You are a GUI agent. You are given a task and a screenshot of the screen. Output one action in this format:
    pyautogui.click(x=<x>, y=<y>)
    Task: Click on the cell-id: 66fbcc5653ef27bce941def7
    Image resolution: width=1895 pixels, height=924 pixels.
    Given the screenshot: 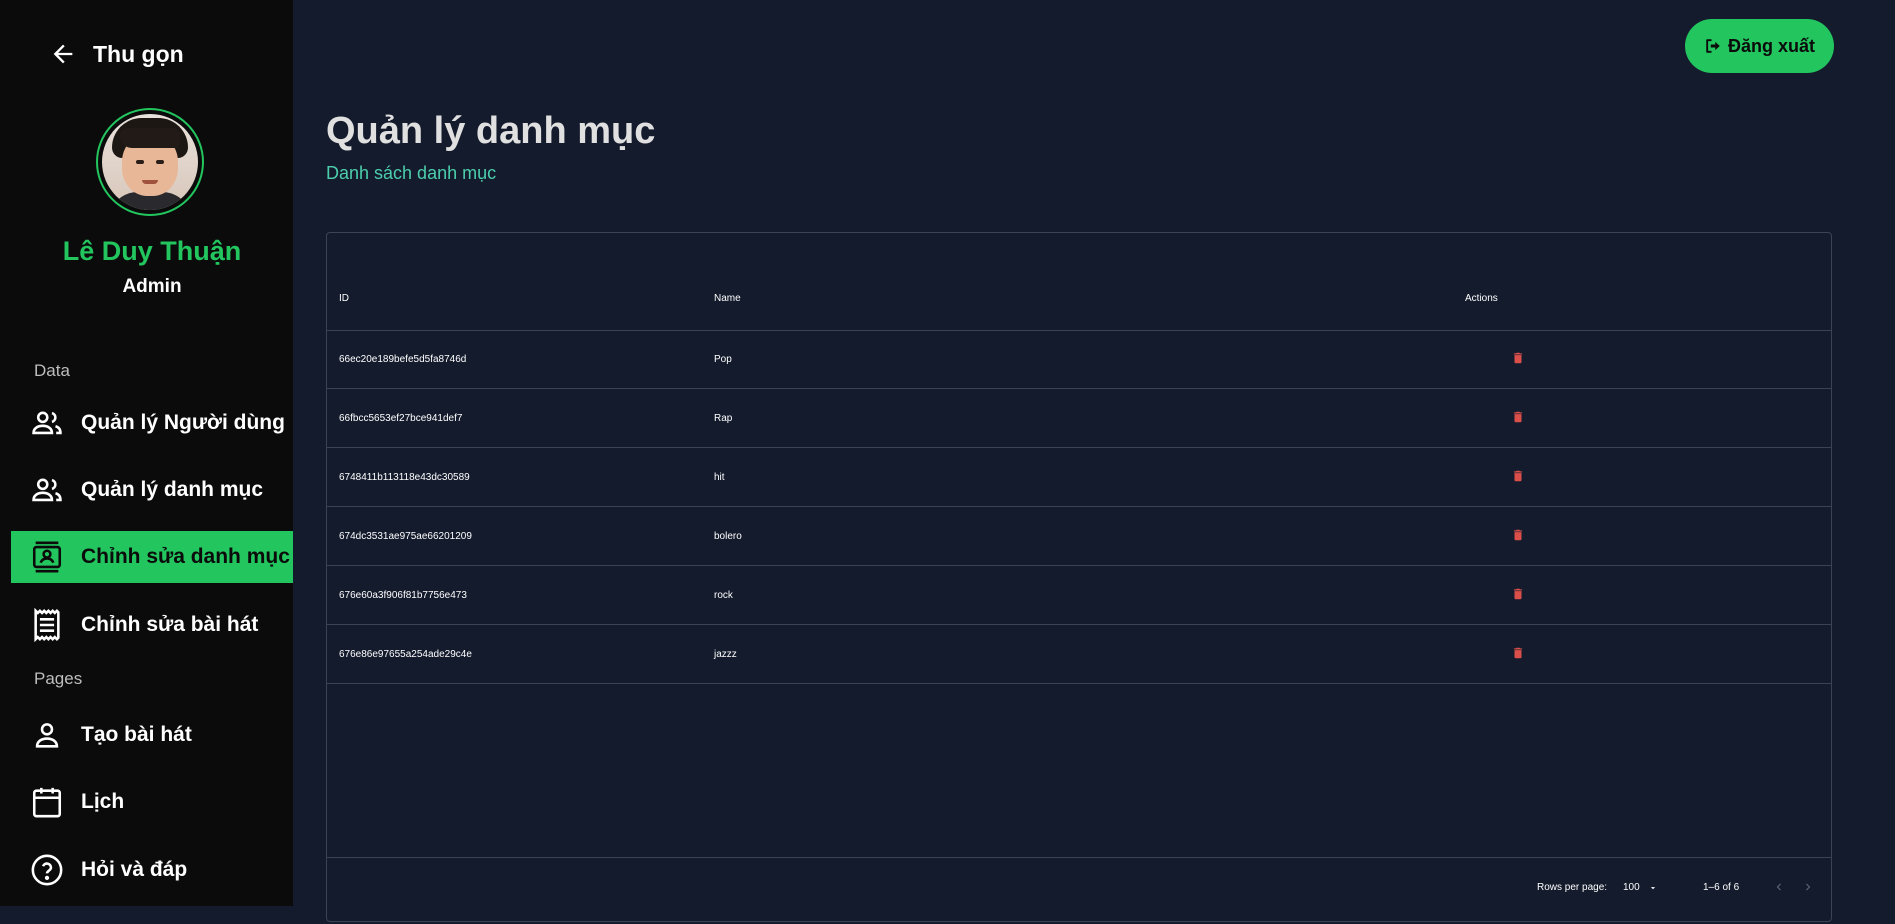 What is the action you would take?
    pyautogui.click(x=401, y=418)
    